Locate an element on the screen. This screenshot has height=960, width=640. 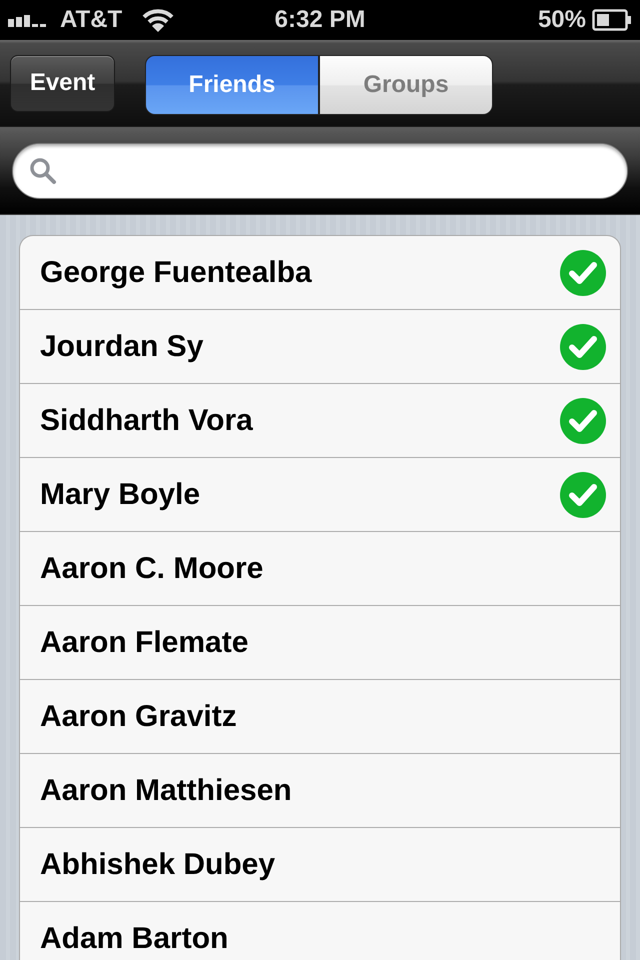
friend-name: Aaron Matthiesen is located at coordinates (166, 791).